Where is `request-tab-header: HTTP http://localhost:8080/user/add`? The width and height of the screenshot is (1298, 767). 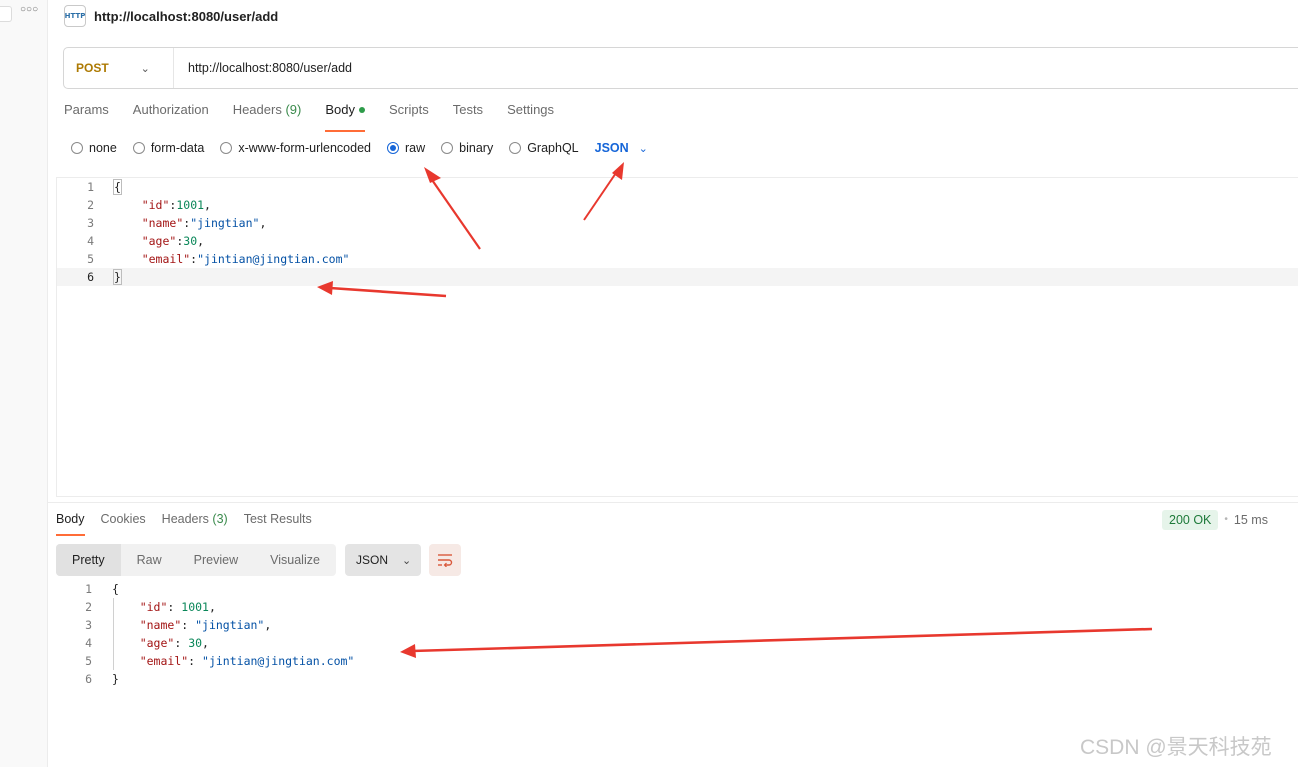
request-tab-header: HTTP http://localhost:8080/user/add is located at coordinates (171, 16).